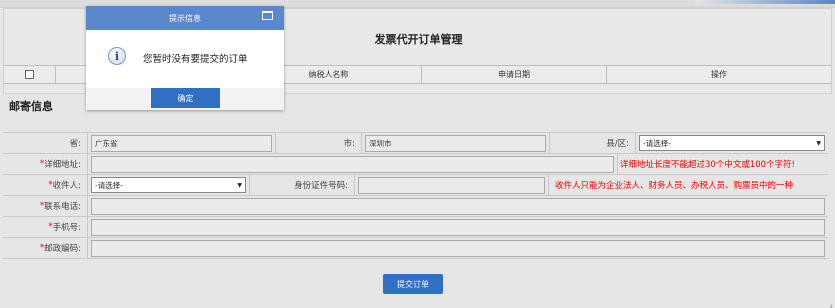  I want to click on address-label: 详细地址:, so click(62, 165).